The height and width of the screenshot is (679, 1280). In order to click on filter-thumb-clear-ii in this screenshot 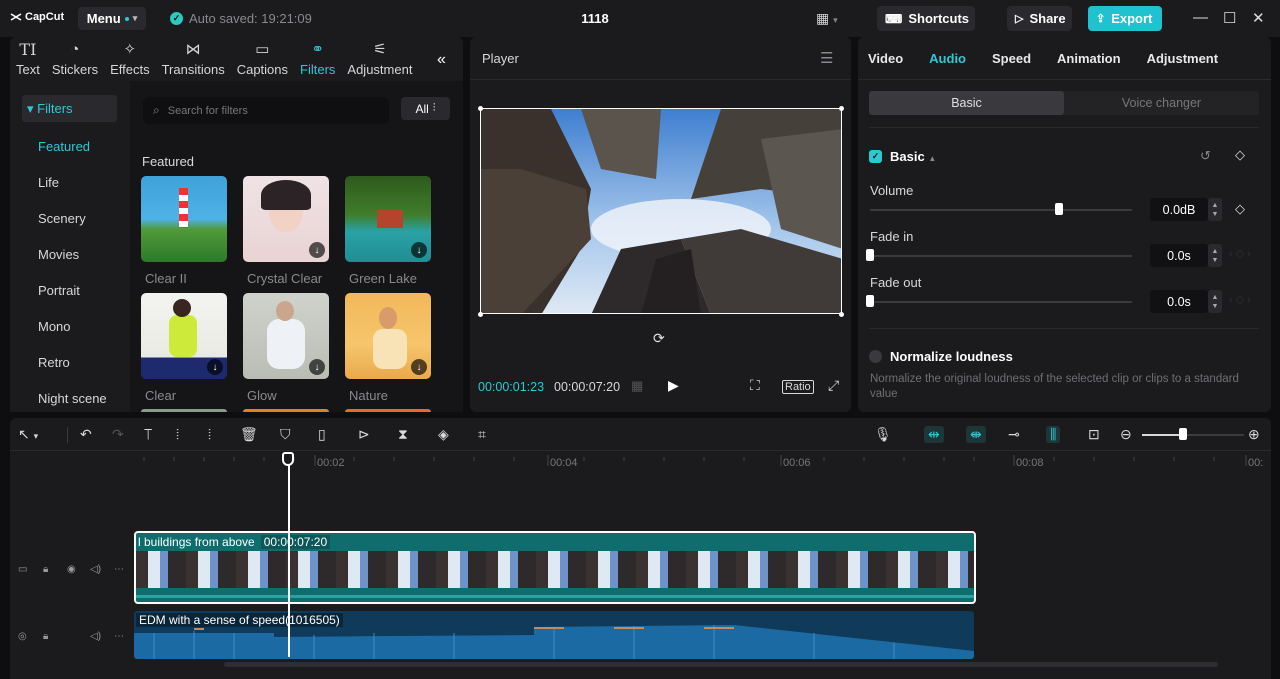, I will do `click(184, 219)`.